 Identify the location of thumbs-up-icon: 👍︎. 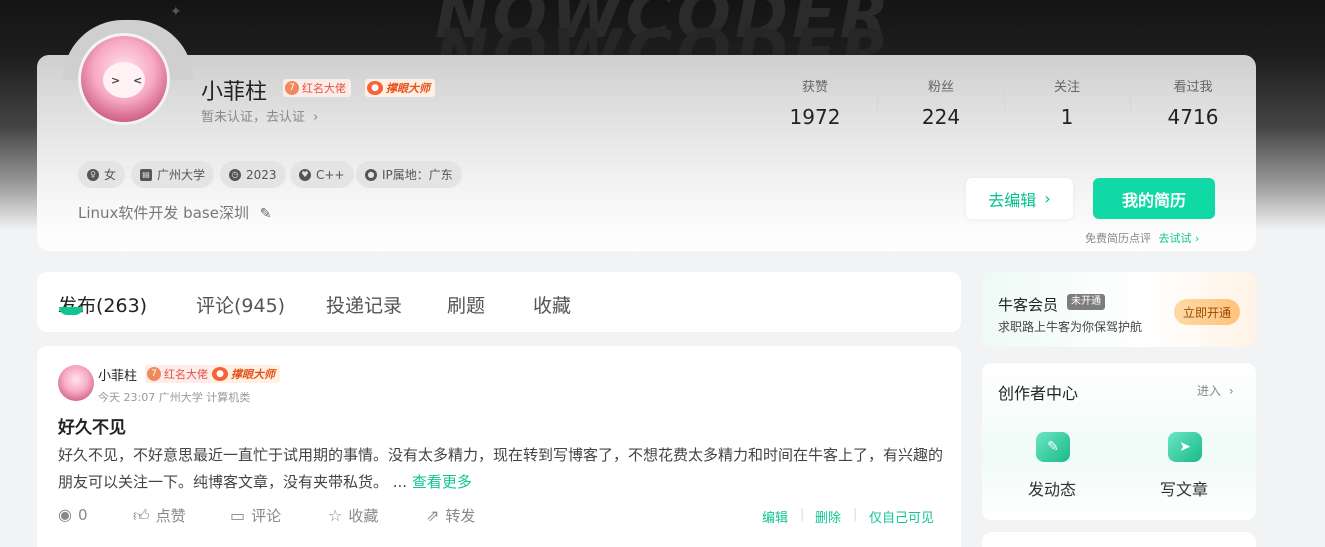
(141, 515).